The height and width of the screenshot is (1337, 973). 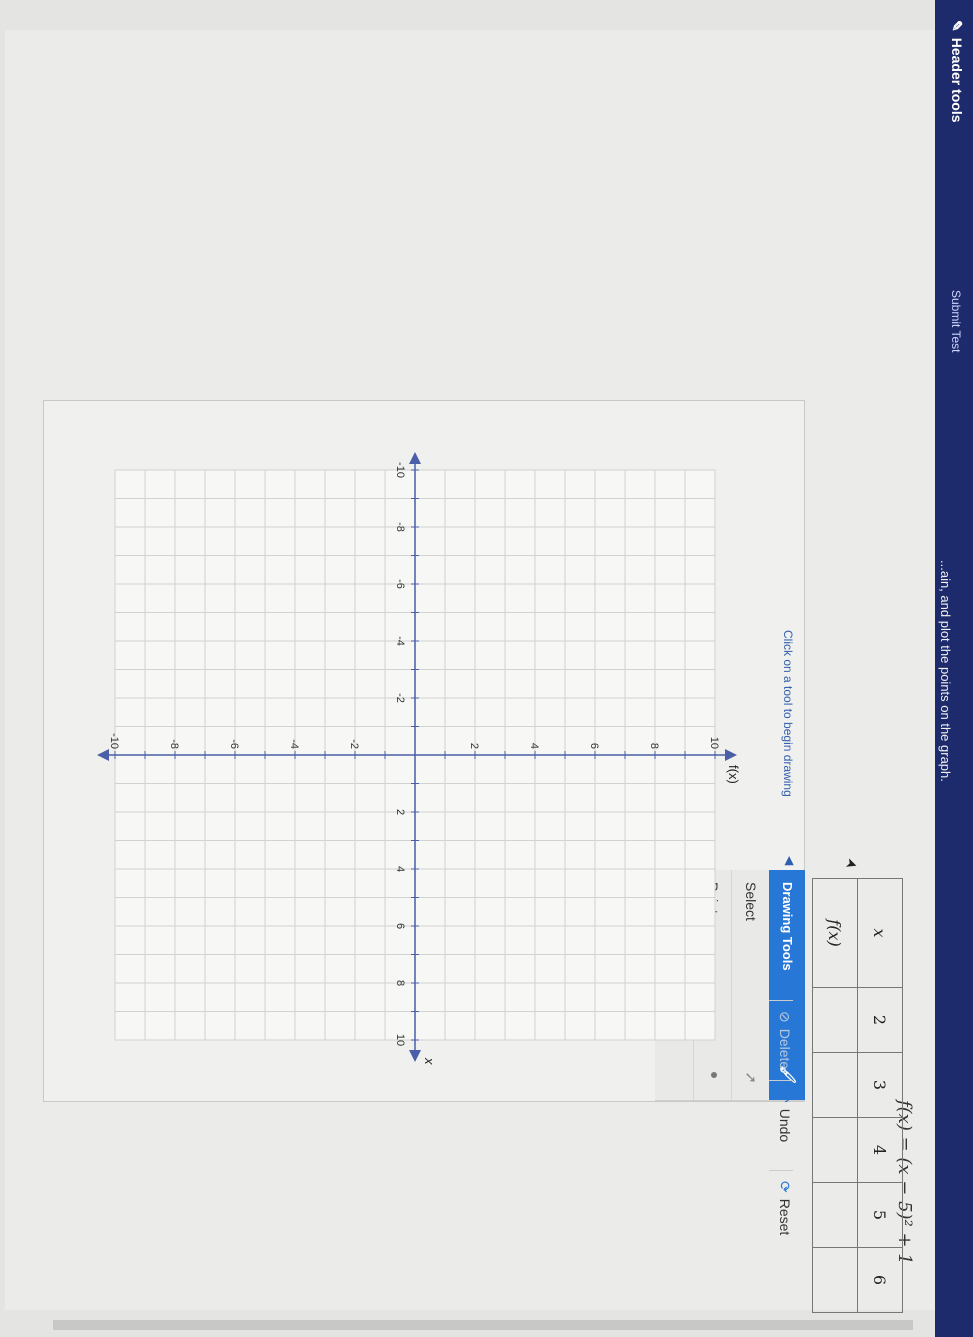 I want to click on y-tick-label: 2, so click(x=474, y=746).